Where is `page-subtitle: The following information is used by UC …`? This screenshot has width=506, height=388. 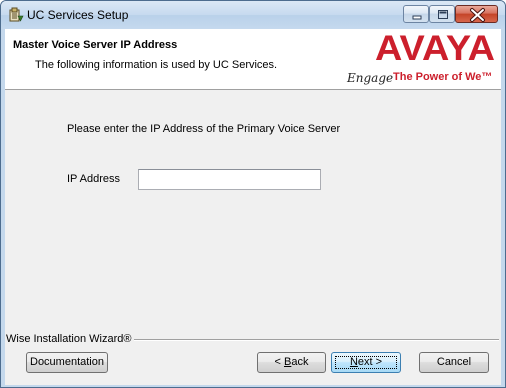
page-subtitle: The following information is used by UC … is located at coordinates (156, 65).